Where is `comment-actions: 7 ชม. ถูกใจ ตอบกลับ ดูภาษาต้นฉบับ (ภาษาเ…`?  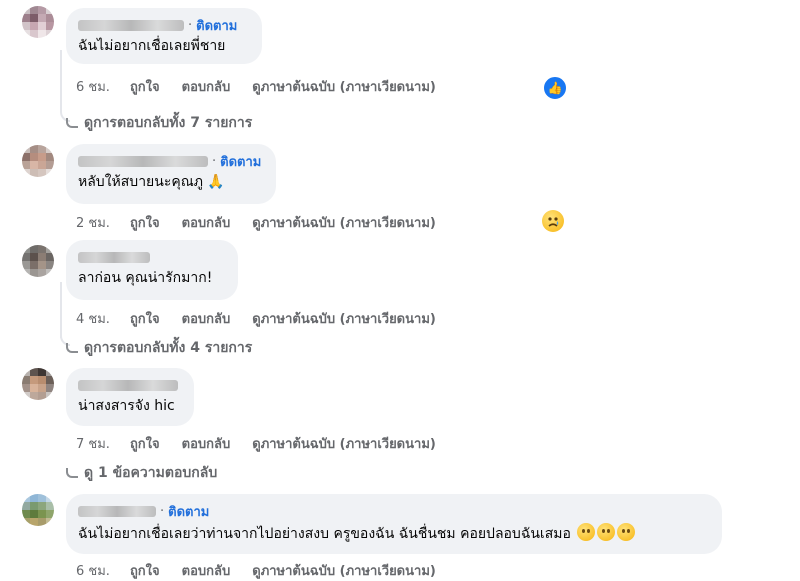
comment-actions: 7 ชม. ถูกใจ ตอบกลับ ดูภาษาต้นฉบับ (ภาษาเ… is located at coordinates (267, 443).